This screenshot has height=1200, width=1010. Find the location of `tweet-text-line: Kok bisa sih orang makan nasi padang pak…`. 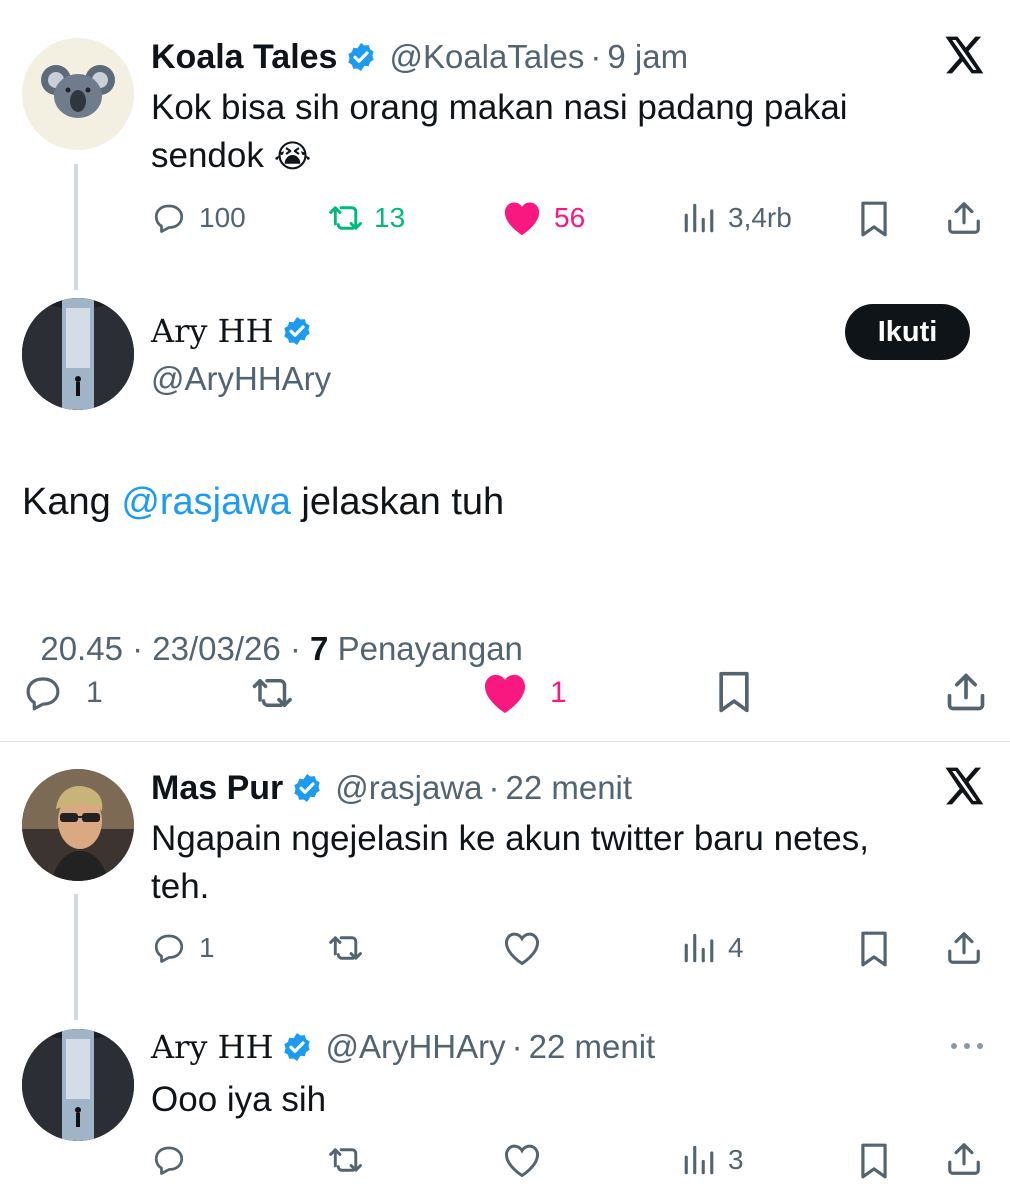

tweet-text-line: Kok bisa sih orang makan nasi padang pak… is located at coordinates (499, 107).